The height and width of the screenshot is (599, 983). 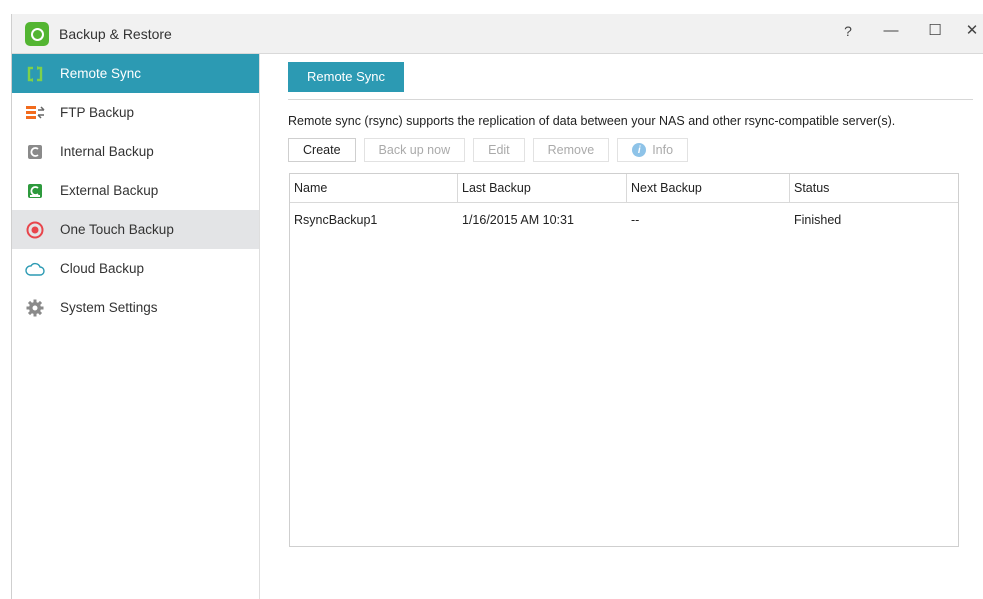 I want to click on info-button: i Info, so click(x=653, y=150).